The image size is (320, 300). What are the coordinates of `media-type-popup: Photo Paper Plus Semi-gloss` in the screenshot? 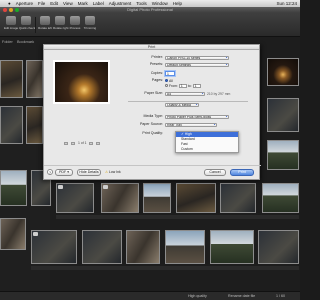 It's located at (197, 116).